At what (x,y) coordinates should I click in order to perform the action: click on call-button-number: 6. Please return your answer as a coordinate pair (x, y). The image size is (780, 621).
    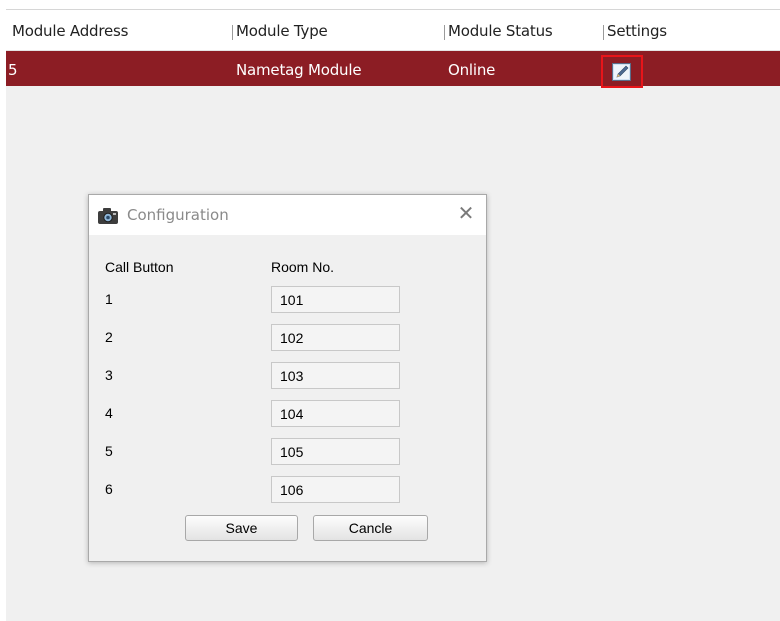
    Looking at the image, I should click on (109, 489).